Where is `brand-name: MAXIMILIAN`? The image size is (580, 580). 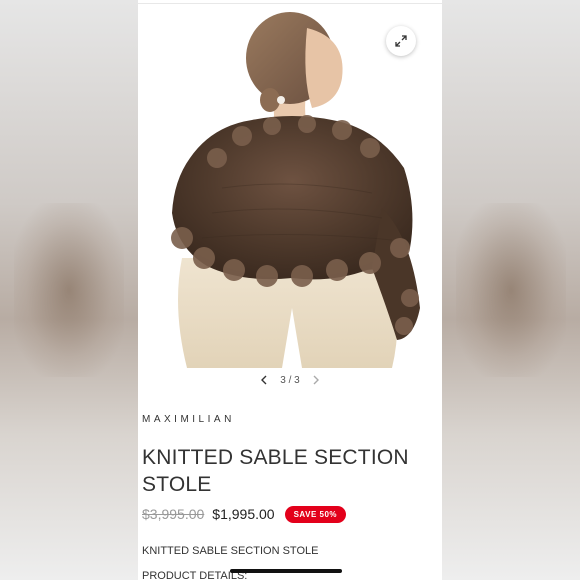
brand-name: MAXIMILIAN is located at coordinates (188, 419).